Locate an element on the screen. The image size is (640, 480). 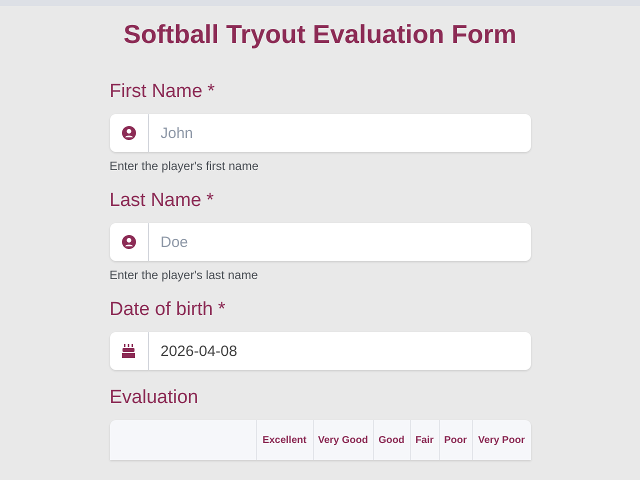
column-header: Fair is located at coordinates (424, 440).